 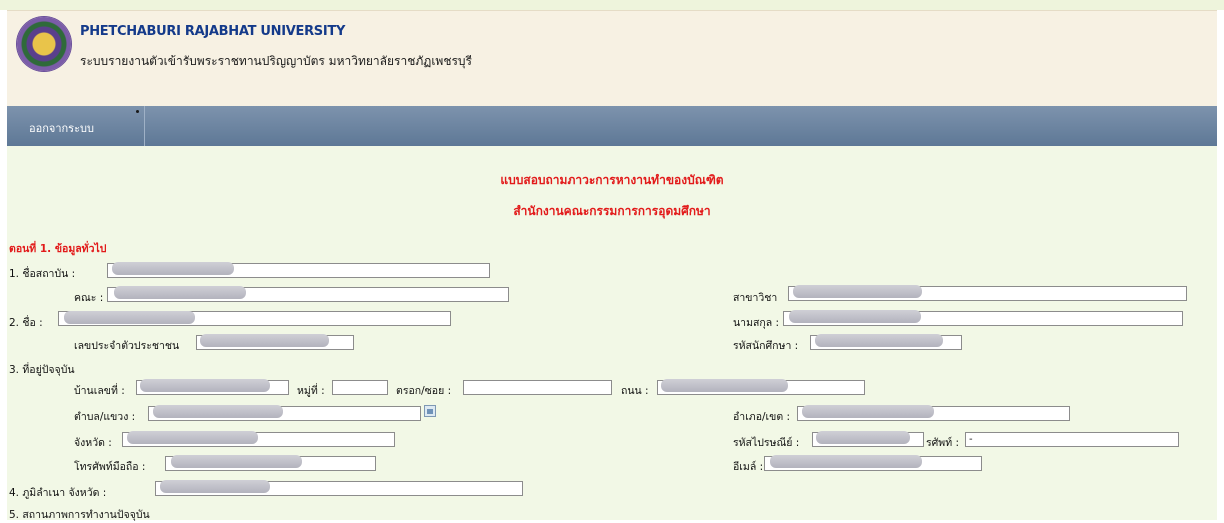 I want to click on id-card-label: เลขประจำตัวประชาชน, so click(x=127, y=346).